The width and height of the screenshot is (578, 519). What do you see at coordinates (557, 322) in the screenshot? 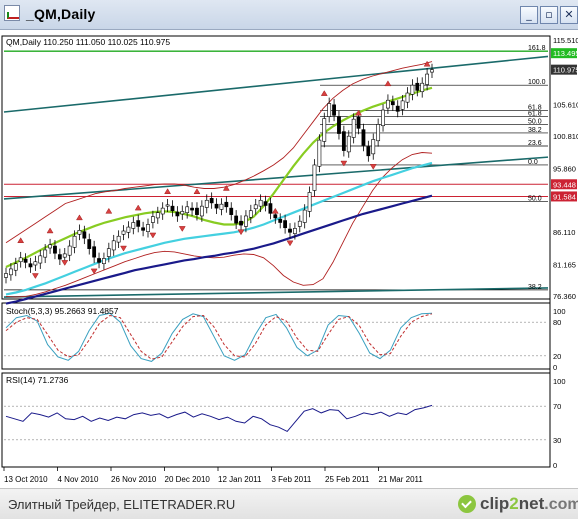
I see `stoch-tick-label: 80` at bounding box center [557, 322].